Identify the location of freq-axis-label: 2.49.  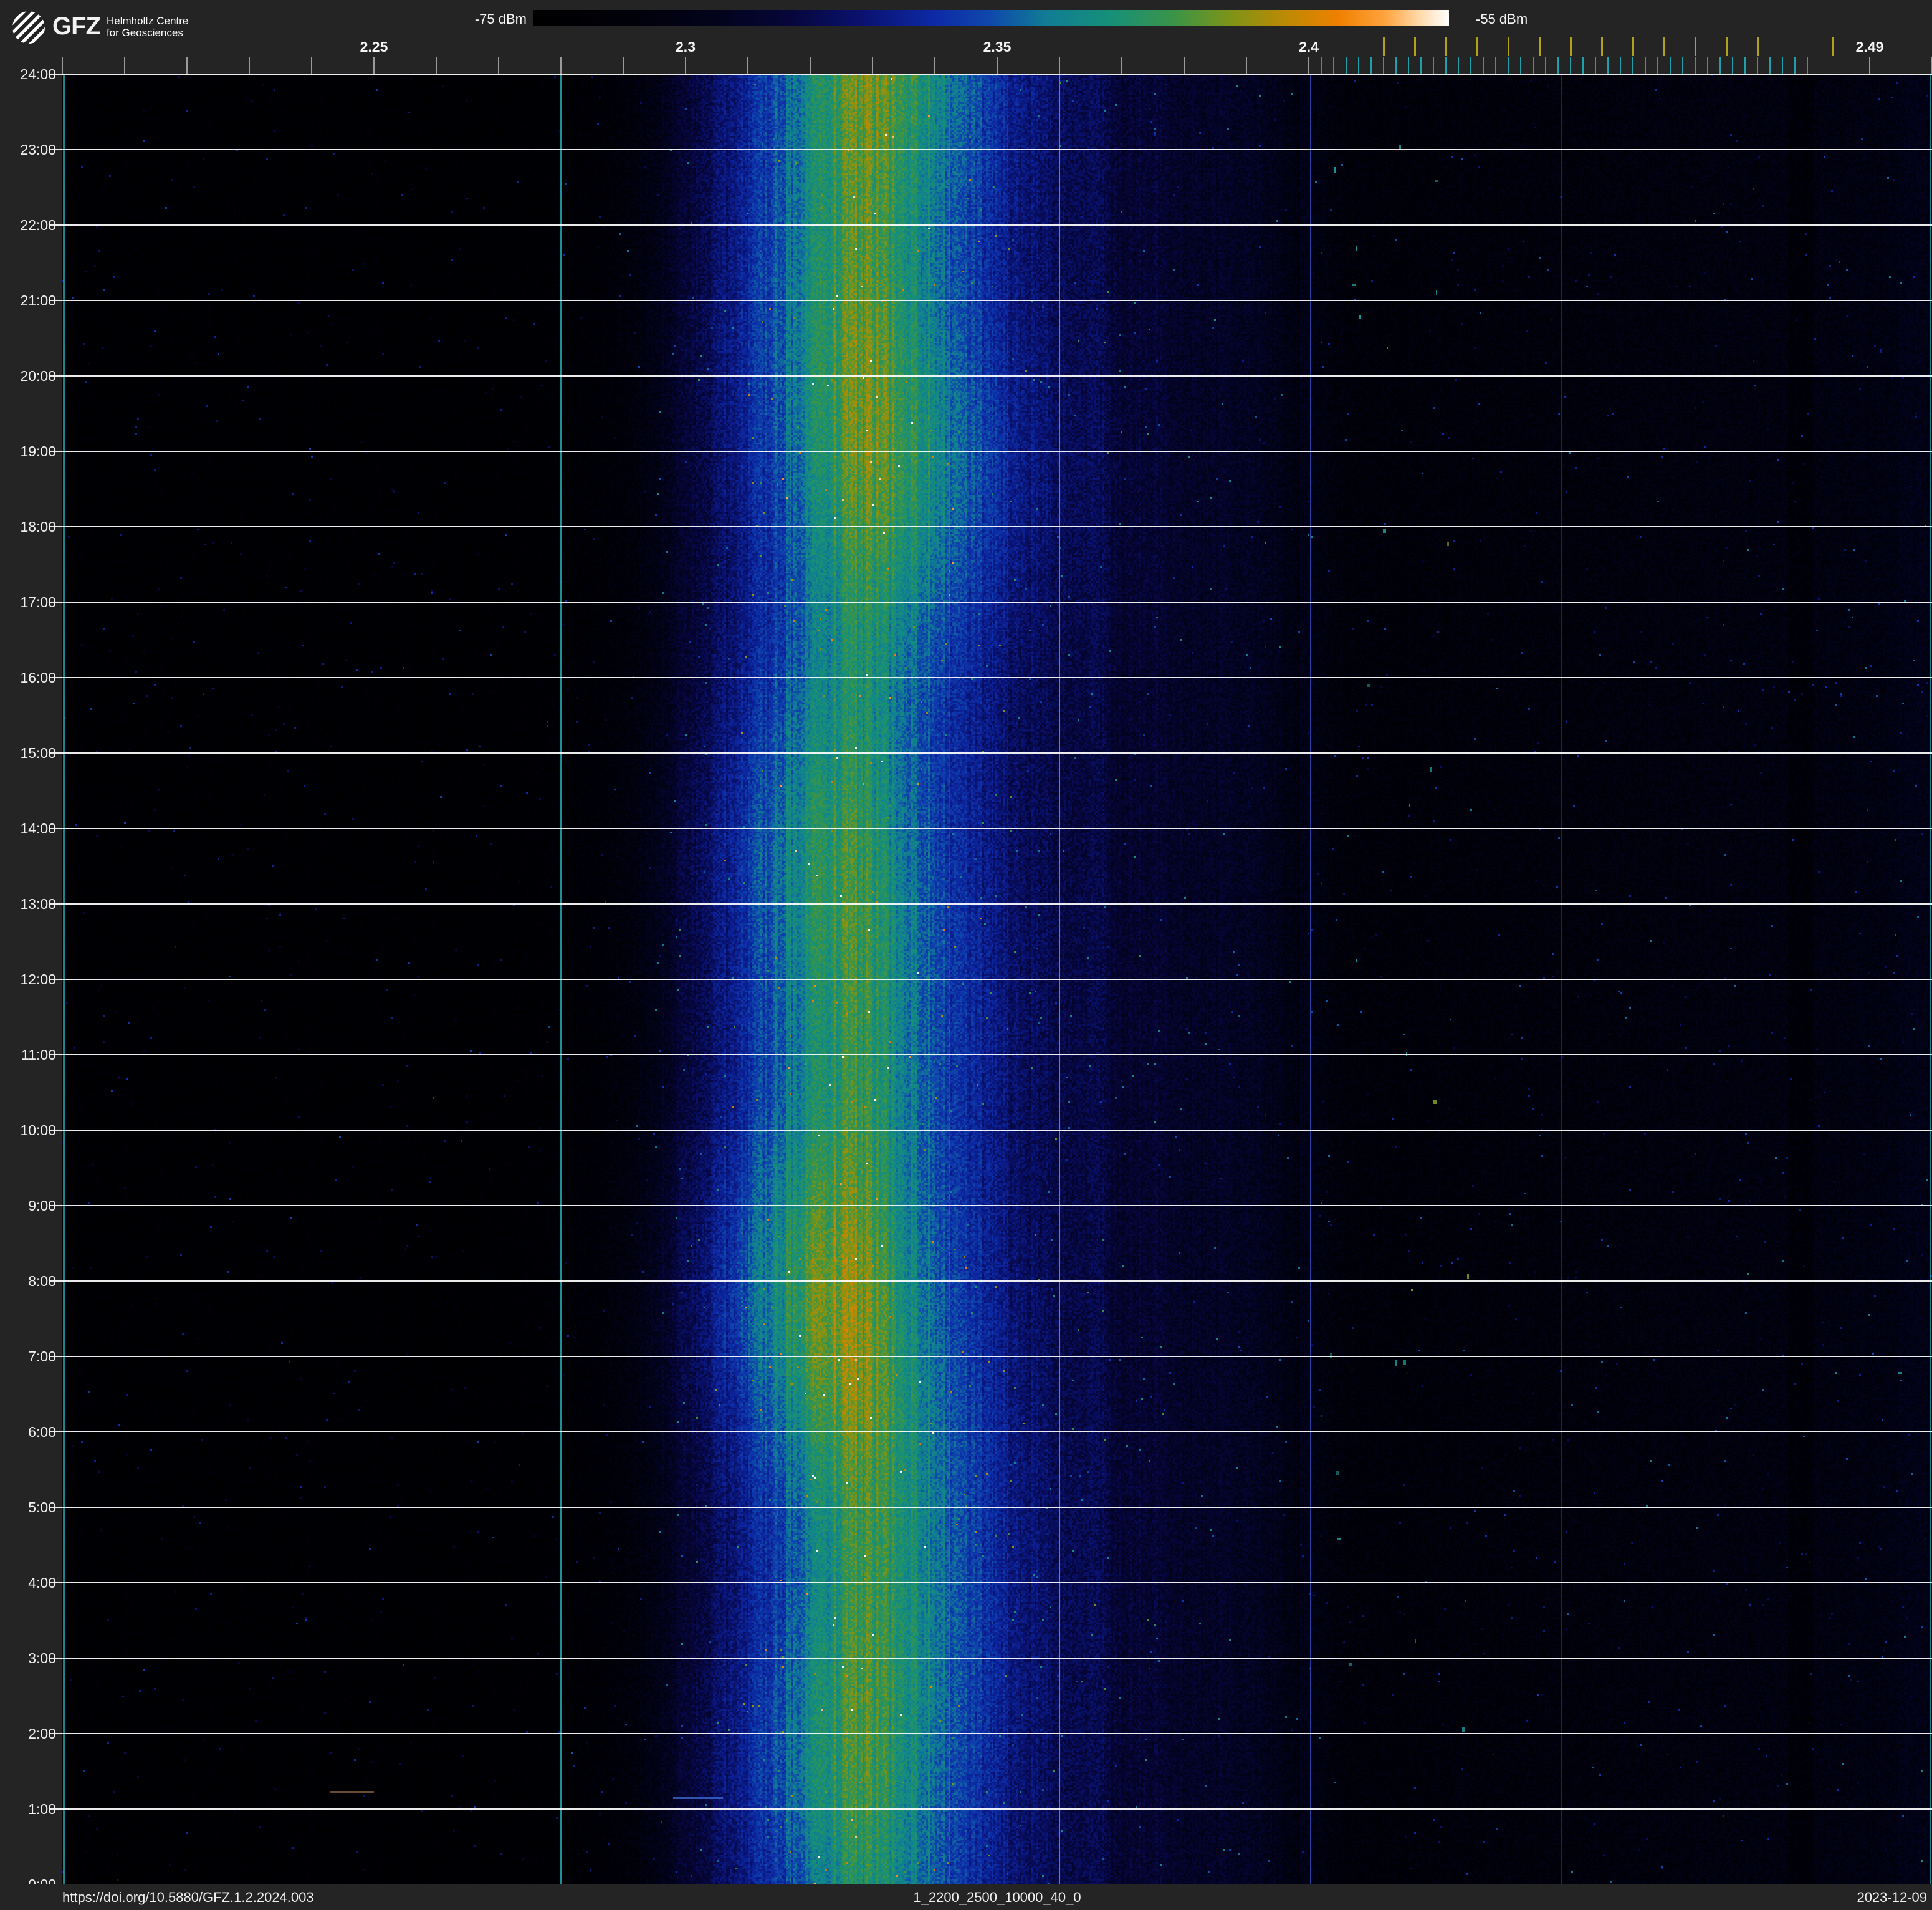
(1869, 47).